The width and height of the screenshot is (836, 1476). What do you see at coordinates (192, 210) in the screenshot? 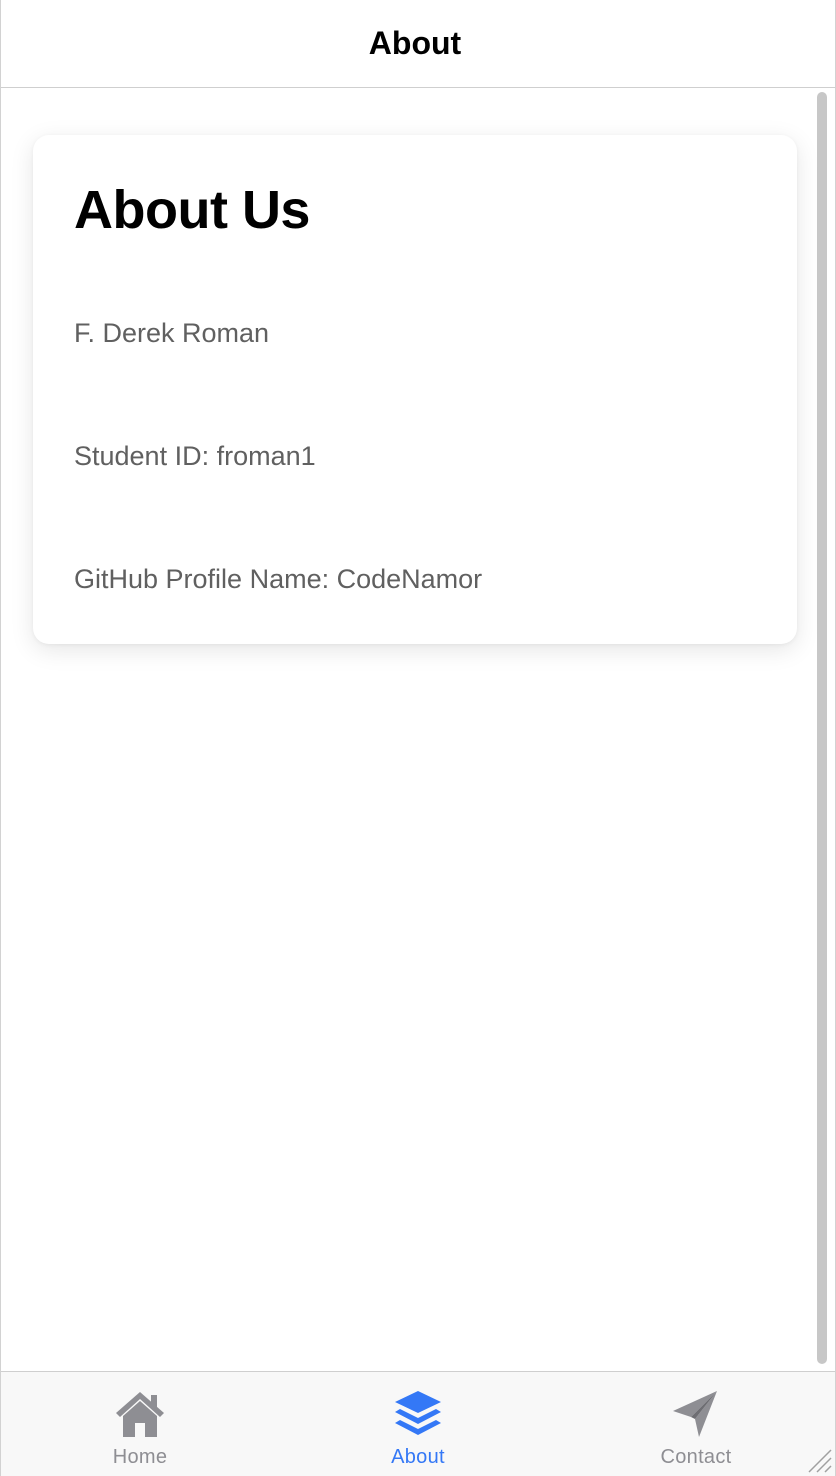
I see `card-title: About Us` at bounding box center [192, 210].